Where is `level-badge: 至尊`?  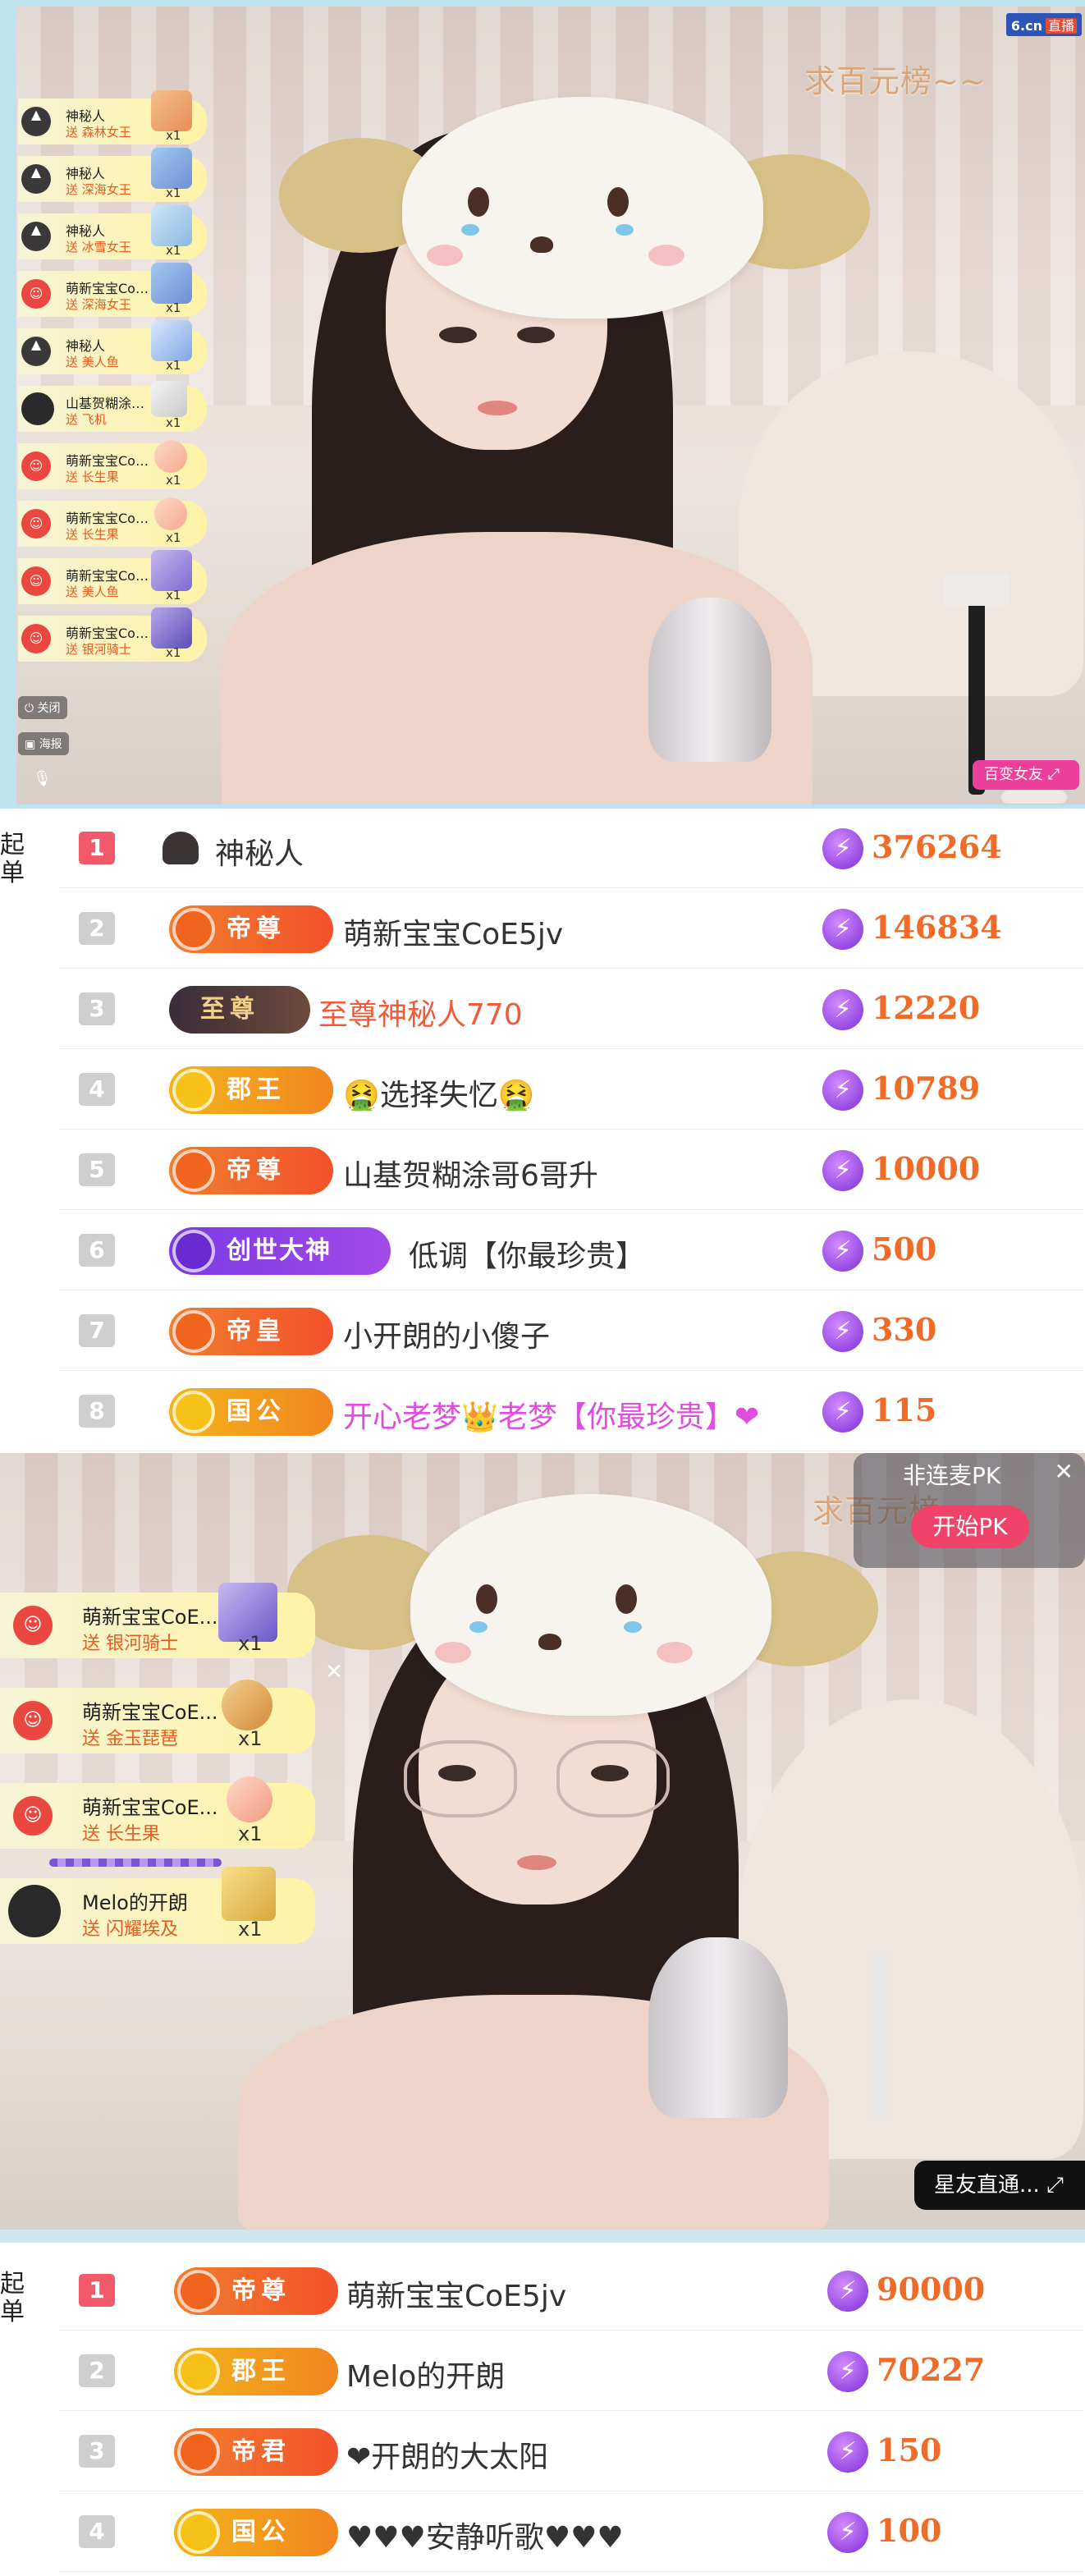
level-badge: 至尊 is located at coordinates (240, 1010).